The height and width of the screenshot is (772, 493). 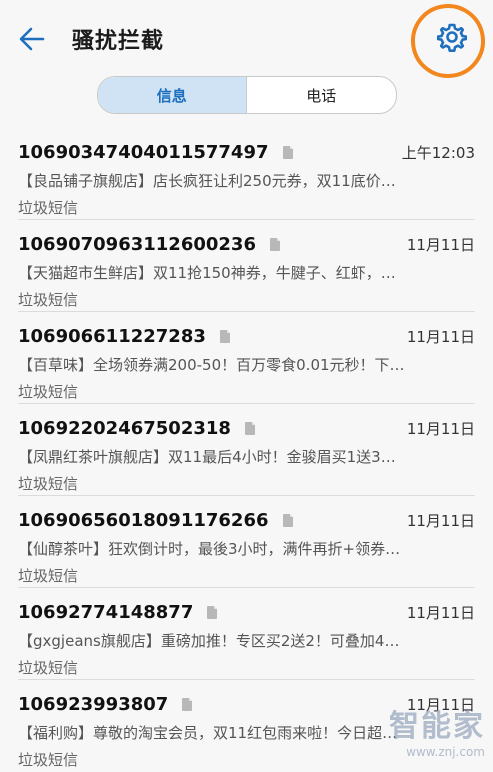 What do you see at coordinates (124, 428) in the screenshot?
I see `sender-number: 10692202467502318` at bounding box center [124, 428].